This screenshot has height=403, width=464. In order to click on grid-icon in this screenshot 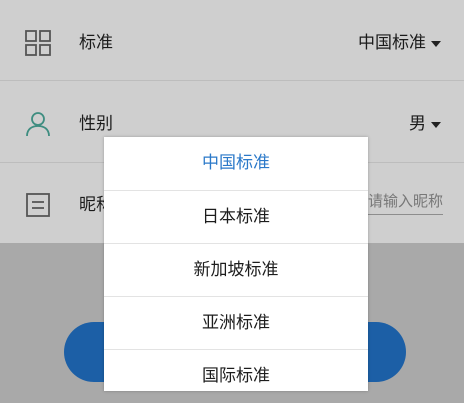, I will do `click(38, 43)`.